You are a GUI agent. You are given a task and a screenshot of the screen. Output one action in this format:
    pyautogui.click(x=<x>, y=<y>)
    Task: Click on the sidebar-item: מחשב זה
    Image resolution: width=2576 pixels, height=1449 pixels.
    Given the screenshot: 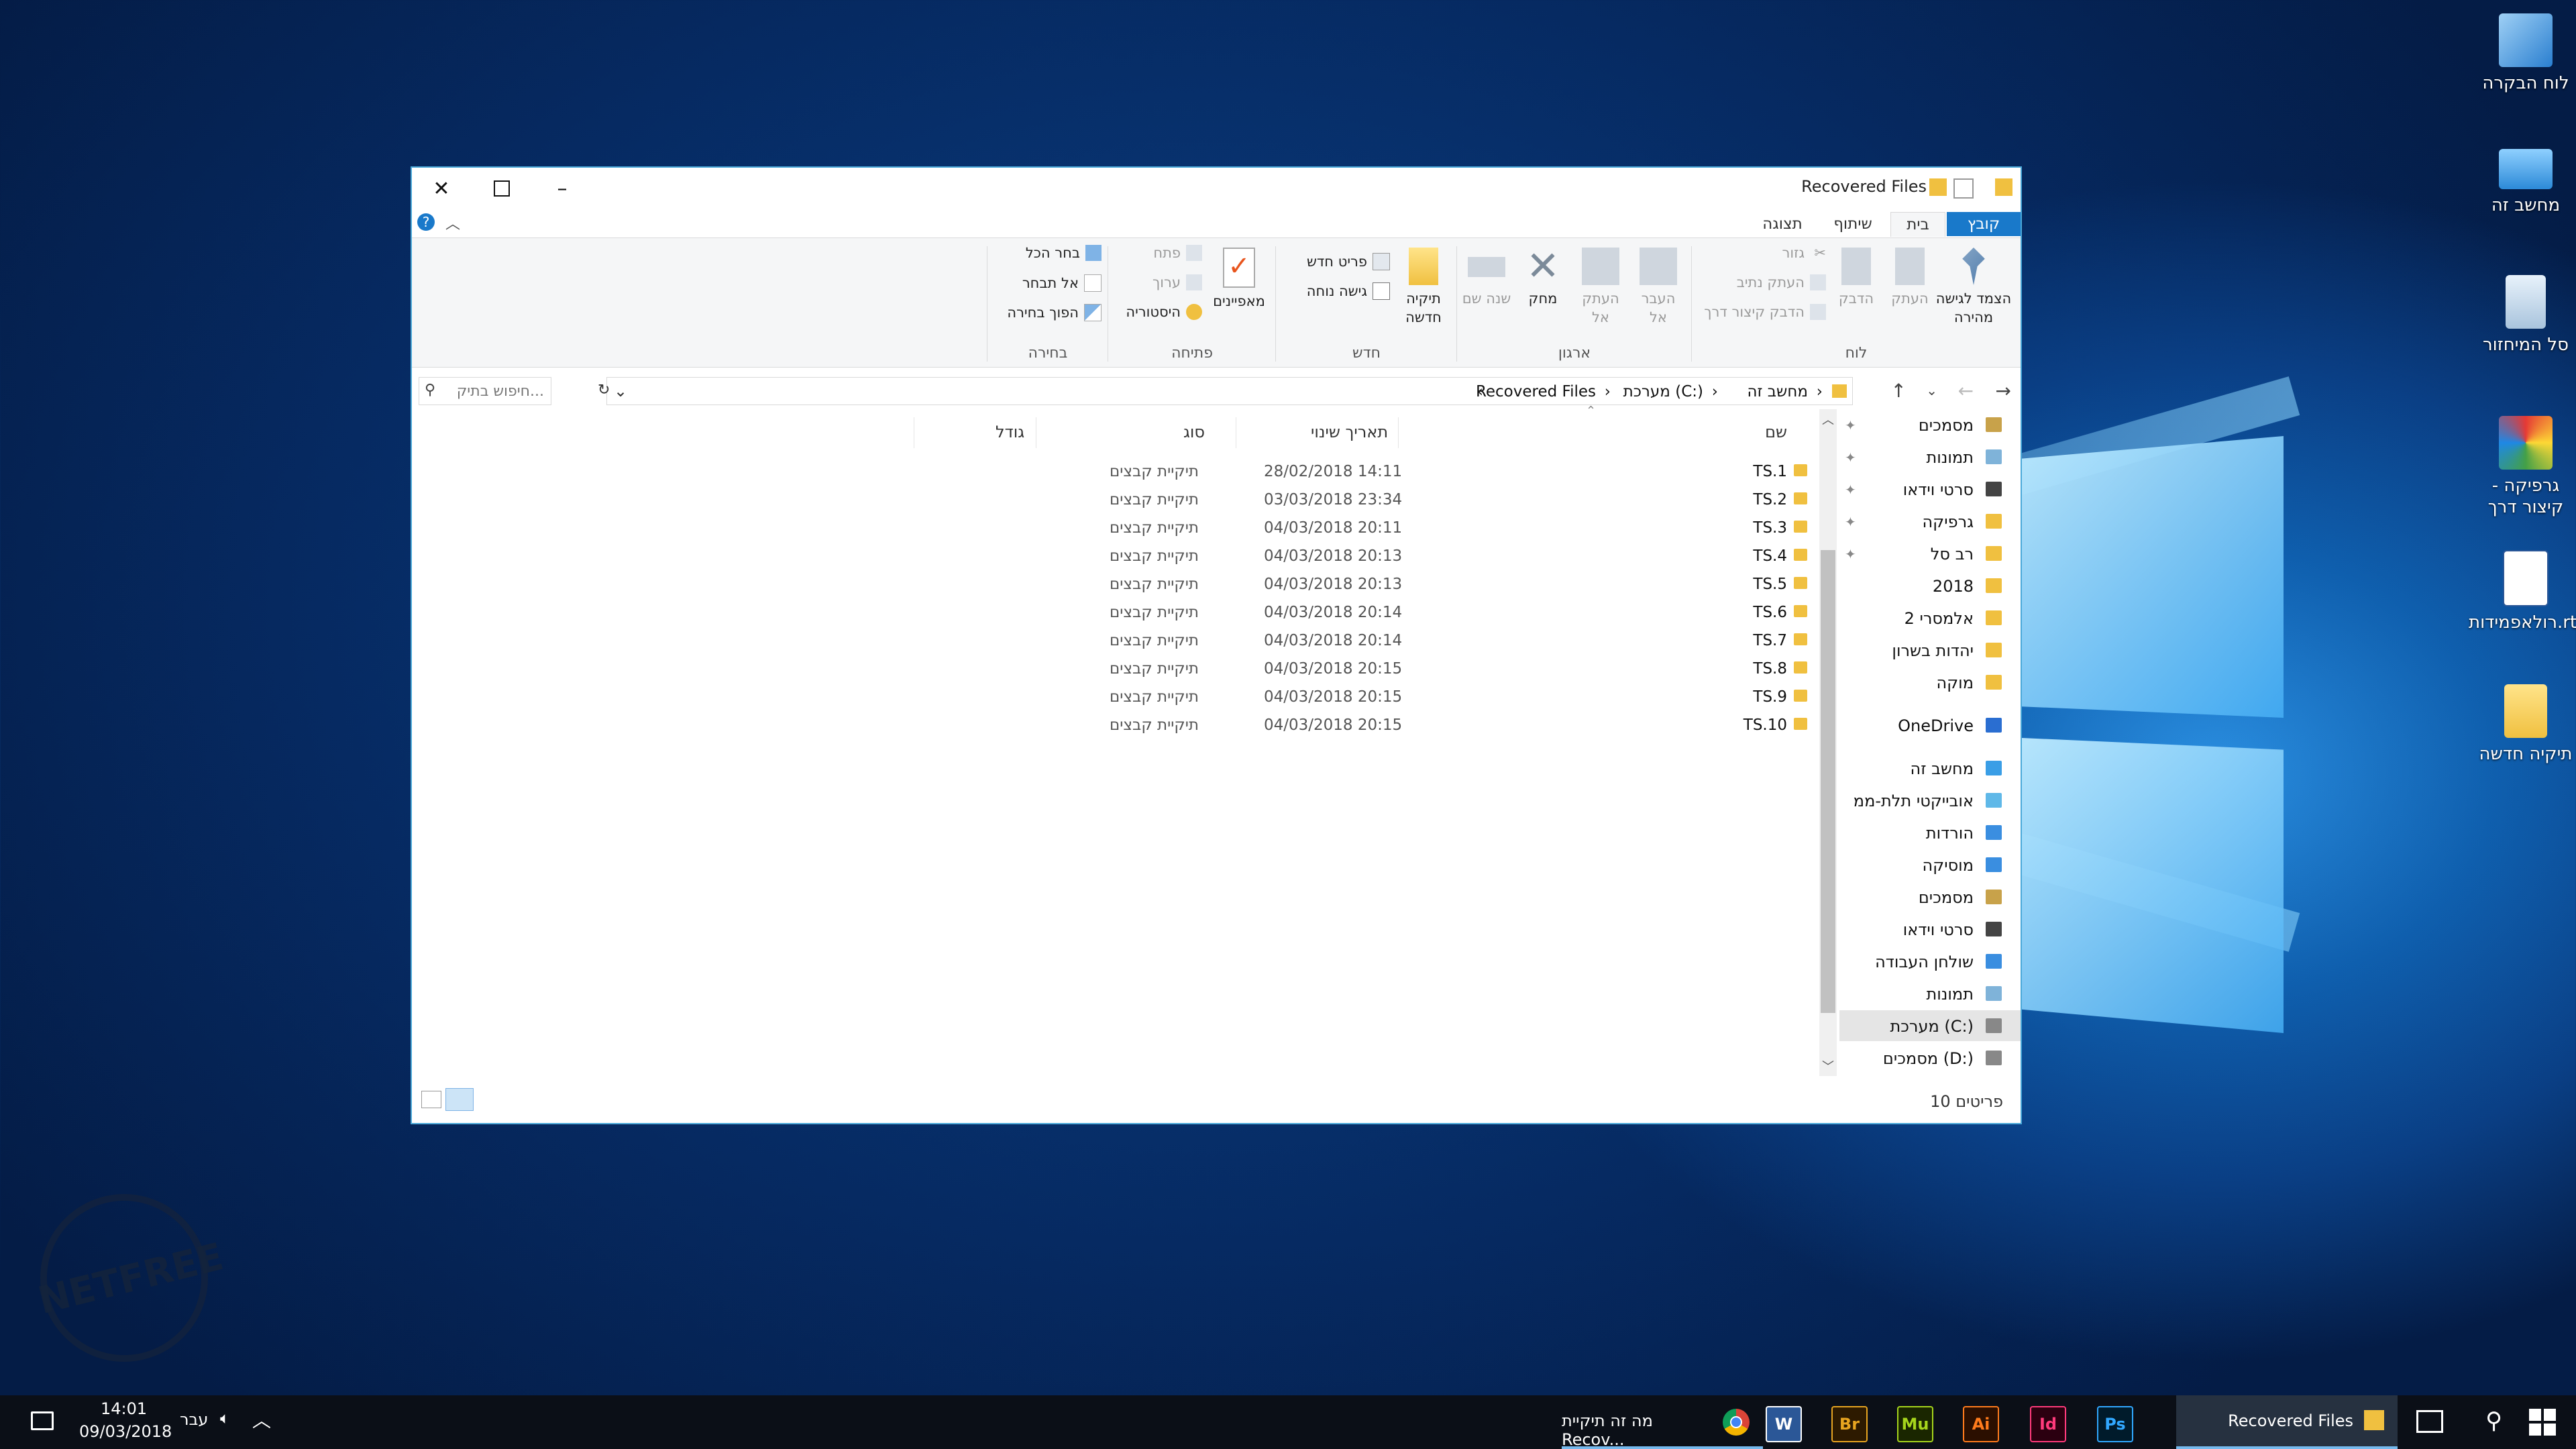 What is the action you would take?
    pyautogui.click(x=1930, y=768)
    